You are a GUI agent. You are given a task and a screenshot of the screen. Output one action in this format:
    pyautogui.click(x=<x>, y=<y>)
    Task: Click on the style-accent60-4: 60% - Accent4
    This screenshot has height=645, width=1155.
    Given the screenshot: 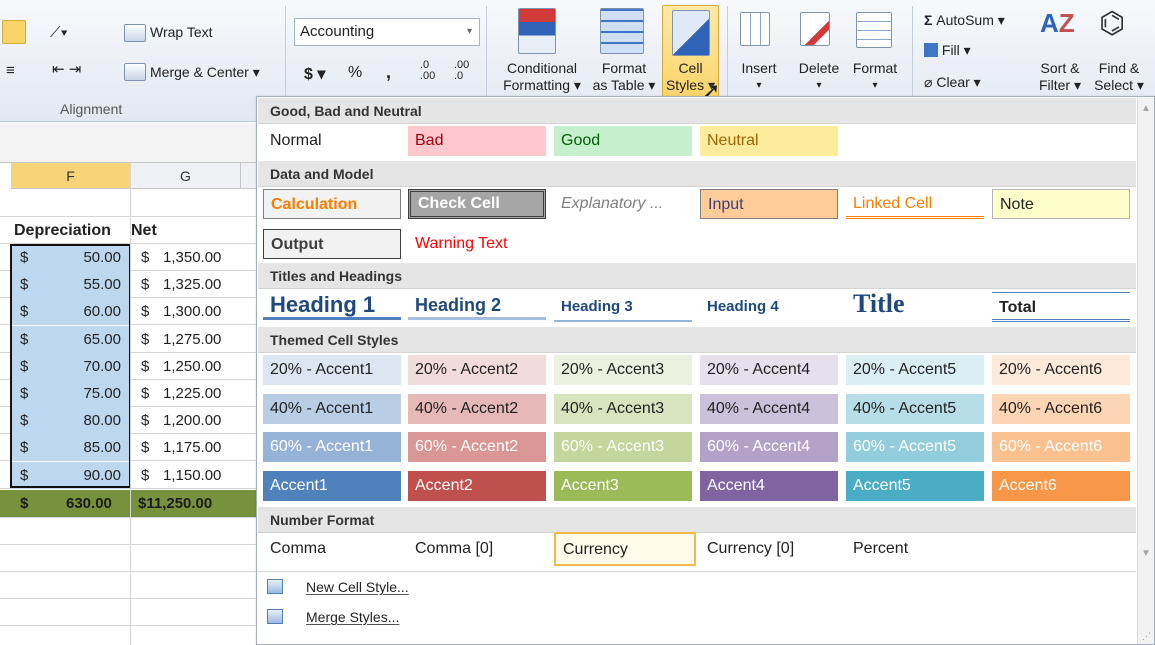 What is the action you would take?
    pyautogui.click(x=769, y=447)
    